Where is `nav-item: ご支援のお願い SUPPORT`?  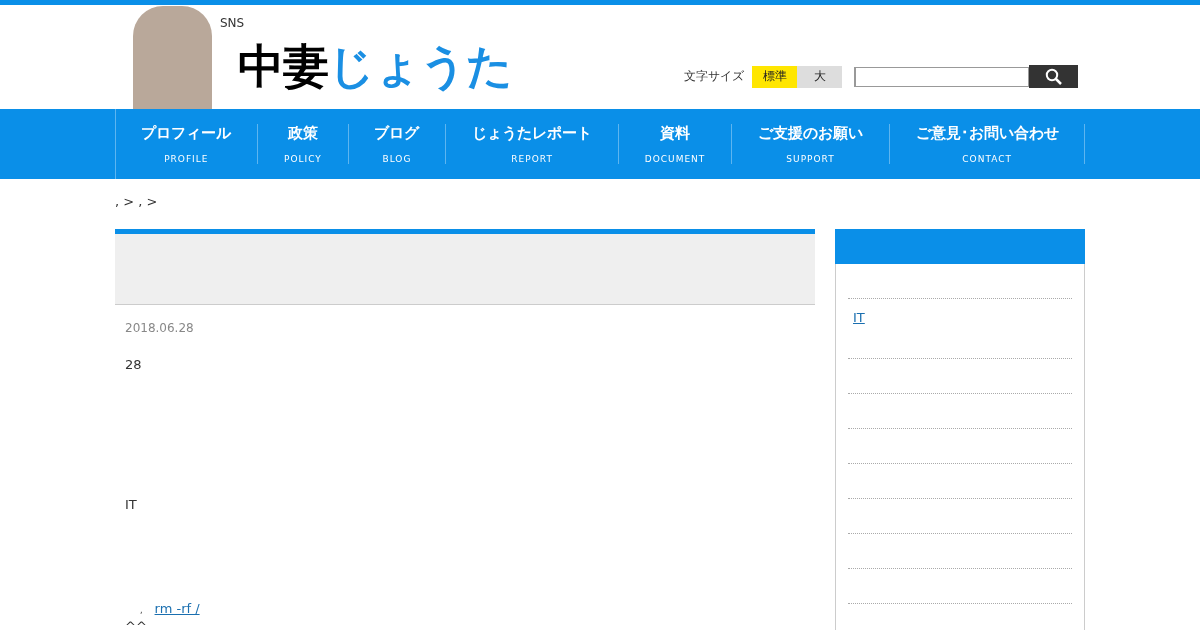
nav-item: ご支援のお願い SUPPORT is located at coordinates (811, 144).